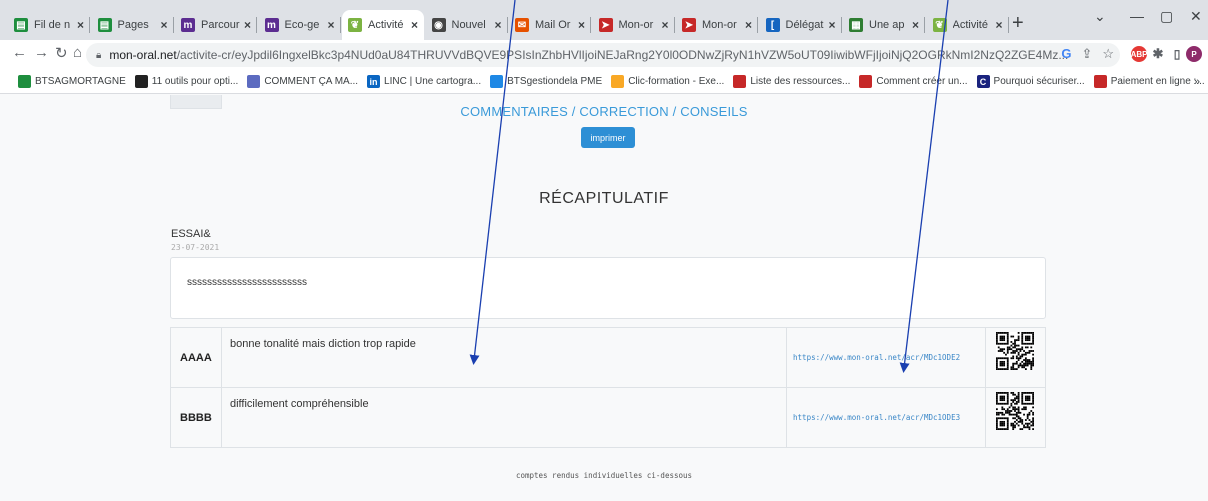  What do you see at coordinates (550, 25) in the screenshot?
I see `browser-tab: ✉ Mail Or ×` at bounding box center [550, 25].